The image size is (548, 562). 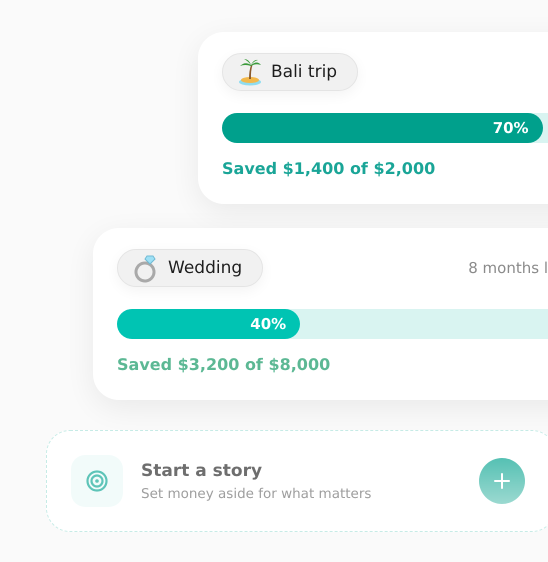 I want to click on new-goal-title: Start a story, so click(x=202, y=470).